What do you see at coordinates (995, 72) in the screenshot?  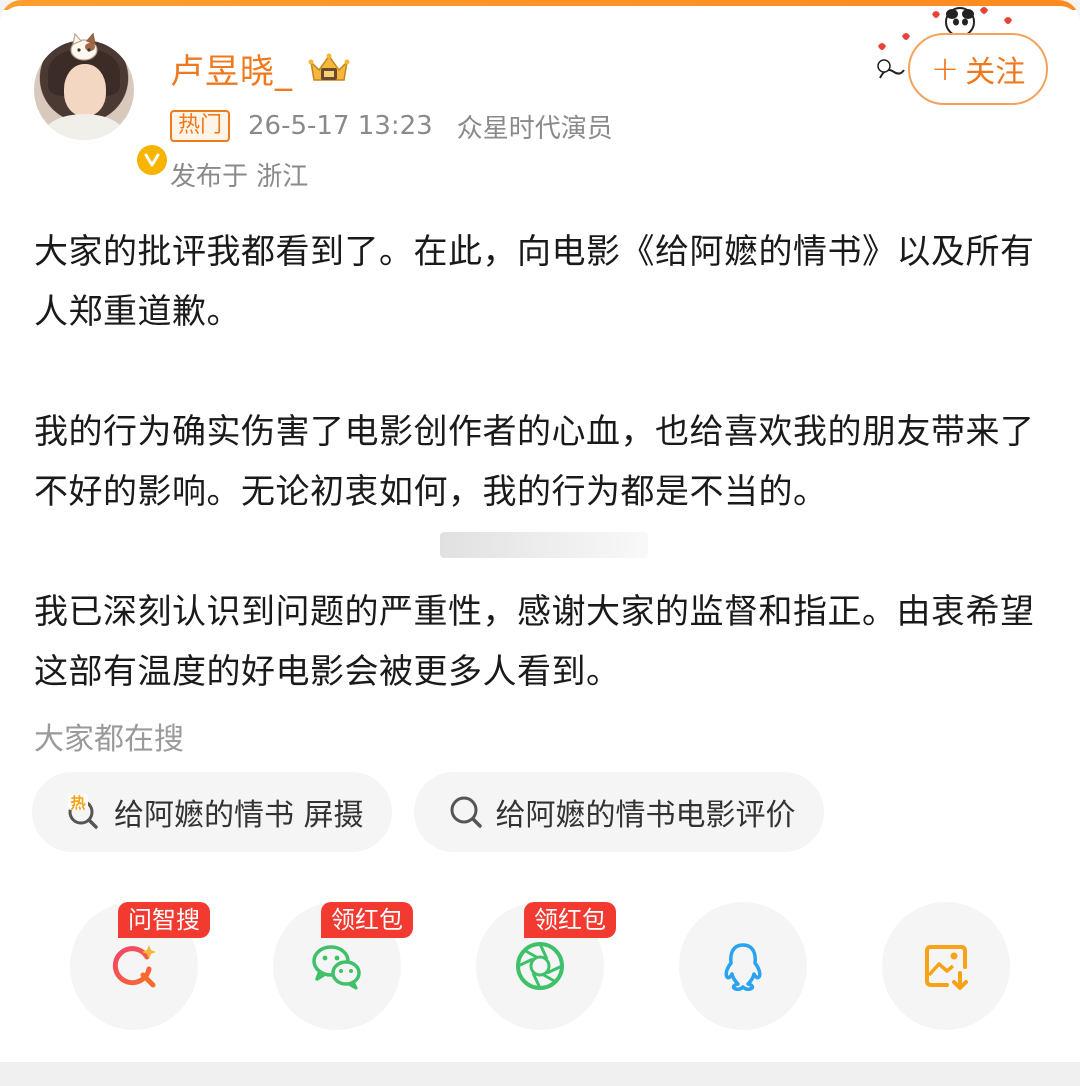 I see `follow-label: 关注` at bounding box center [995, 72].